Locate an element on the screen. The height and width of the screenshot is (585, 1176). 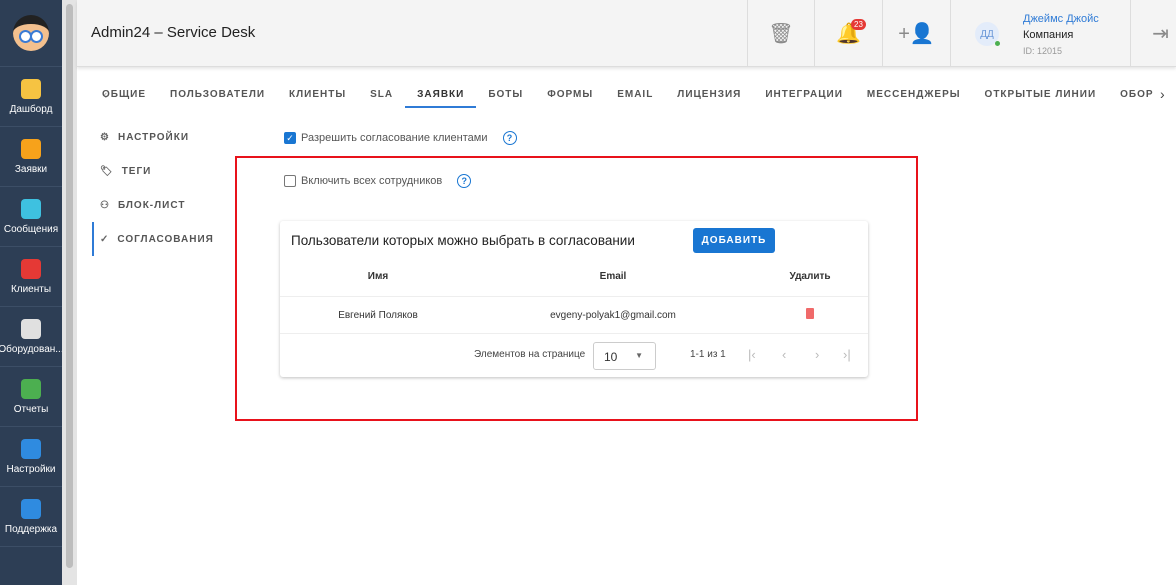
notifications-button: 🔔 23 is located at coordinates (848, 33).